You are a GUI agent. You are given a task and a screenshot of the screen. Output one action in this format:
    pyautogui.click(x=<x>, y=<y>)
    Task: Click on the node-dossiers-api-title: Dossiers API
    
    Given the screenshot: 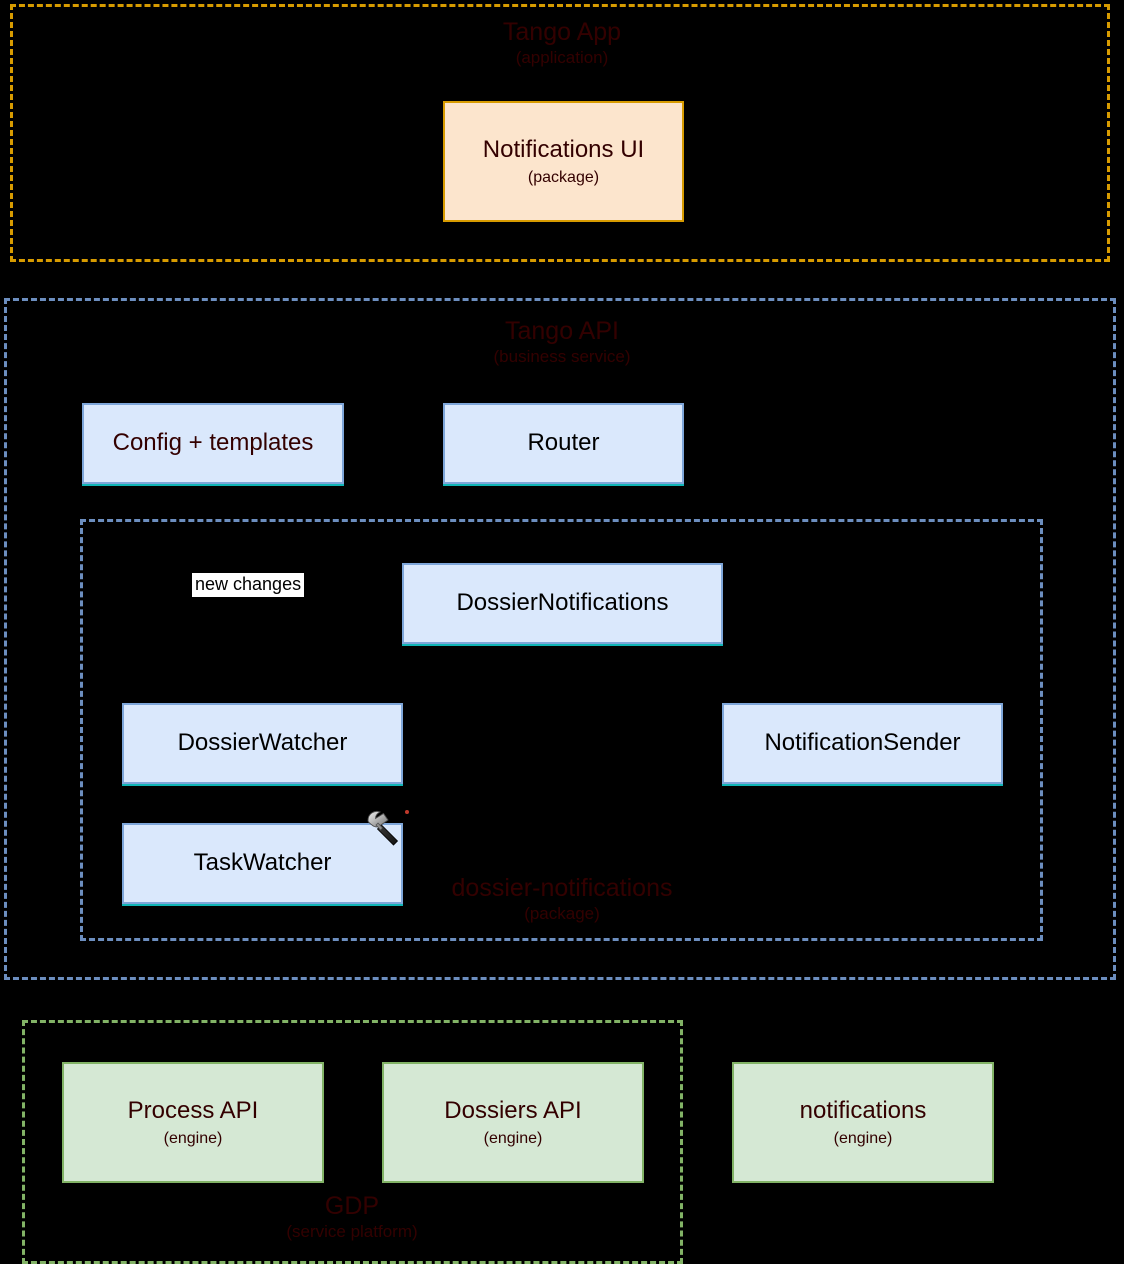 What is the action you would take?
    pyautogui.click(x=513, y=1110)
    